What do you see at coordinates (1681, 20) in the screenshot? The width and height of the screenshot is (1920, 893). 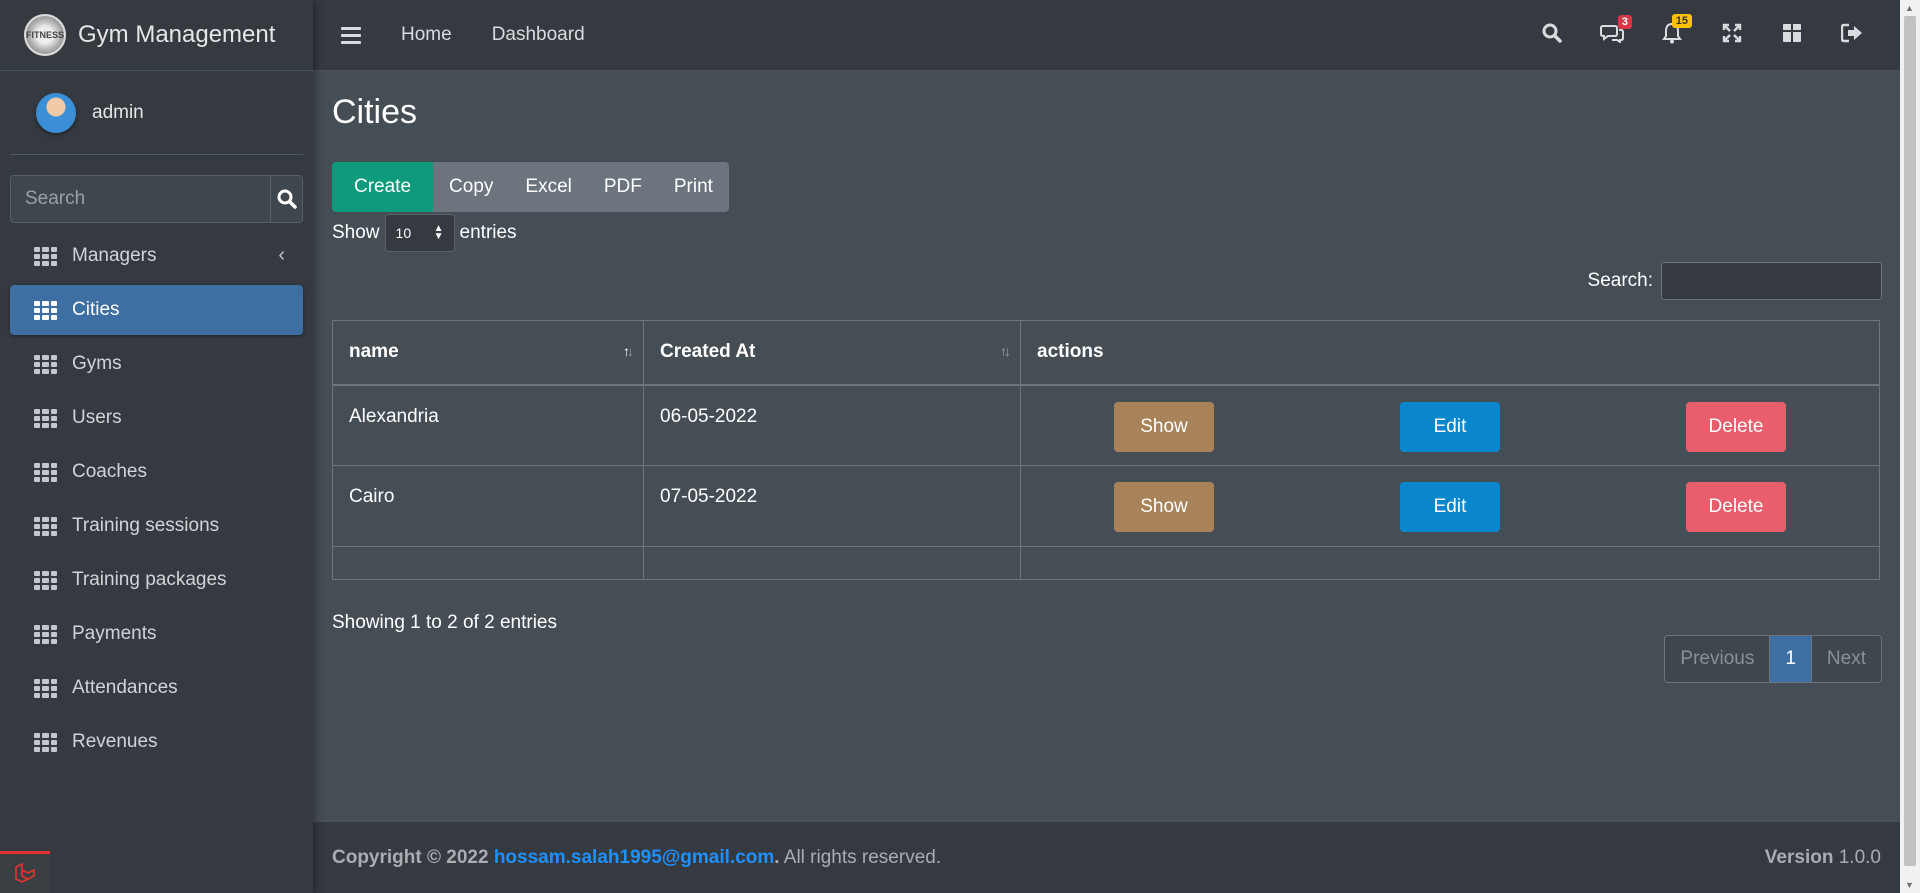 I see `notifications-badge: 15` at bounding box center [1681, 20].